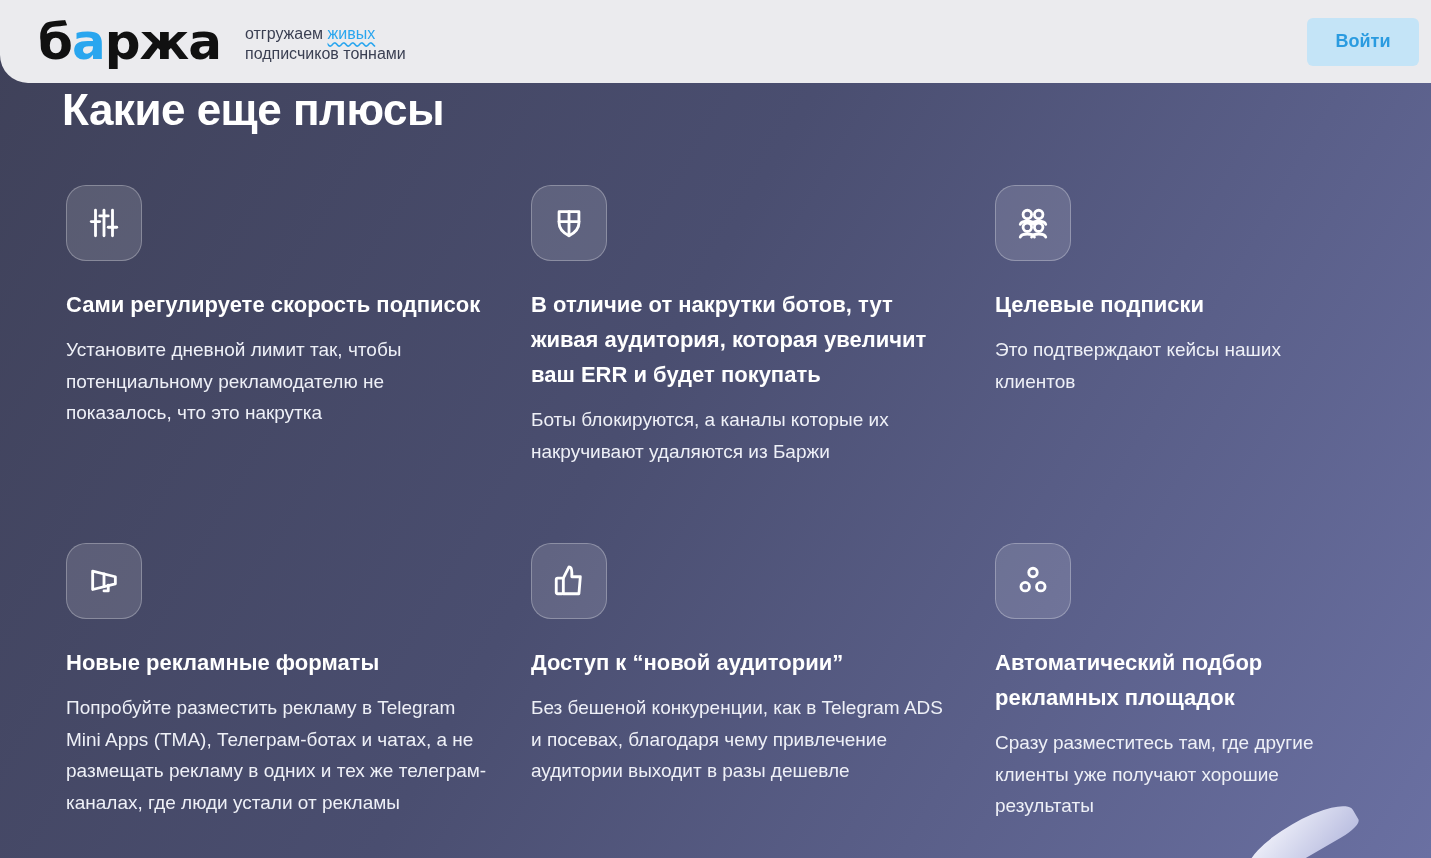  I want to click on tagline-text: отгружаем, so click(284, 33).